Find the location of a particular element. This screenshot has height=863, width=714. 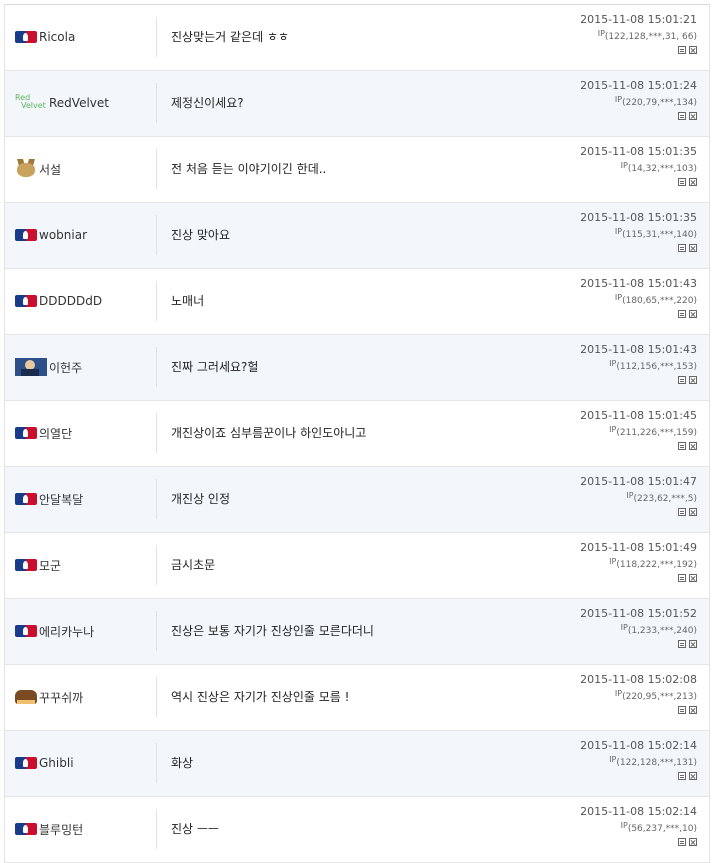

comment-author: Red Velvet RedVelvet is located at coordinates (62, 103).